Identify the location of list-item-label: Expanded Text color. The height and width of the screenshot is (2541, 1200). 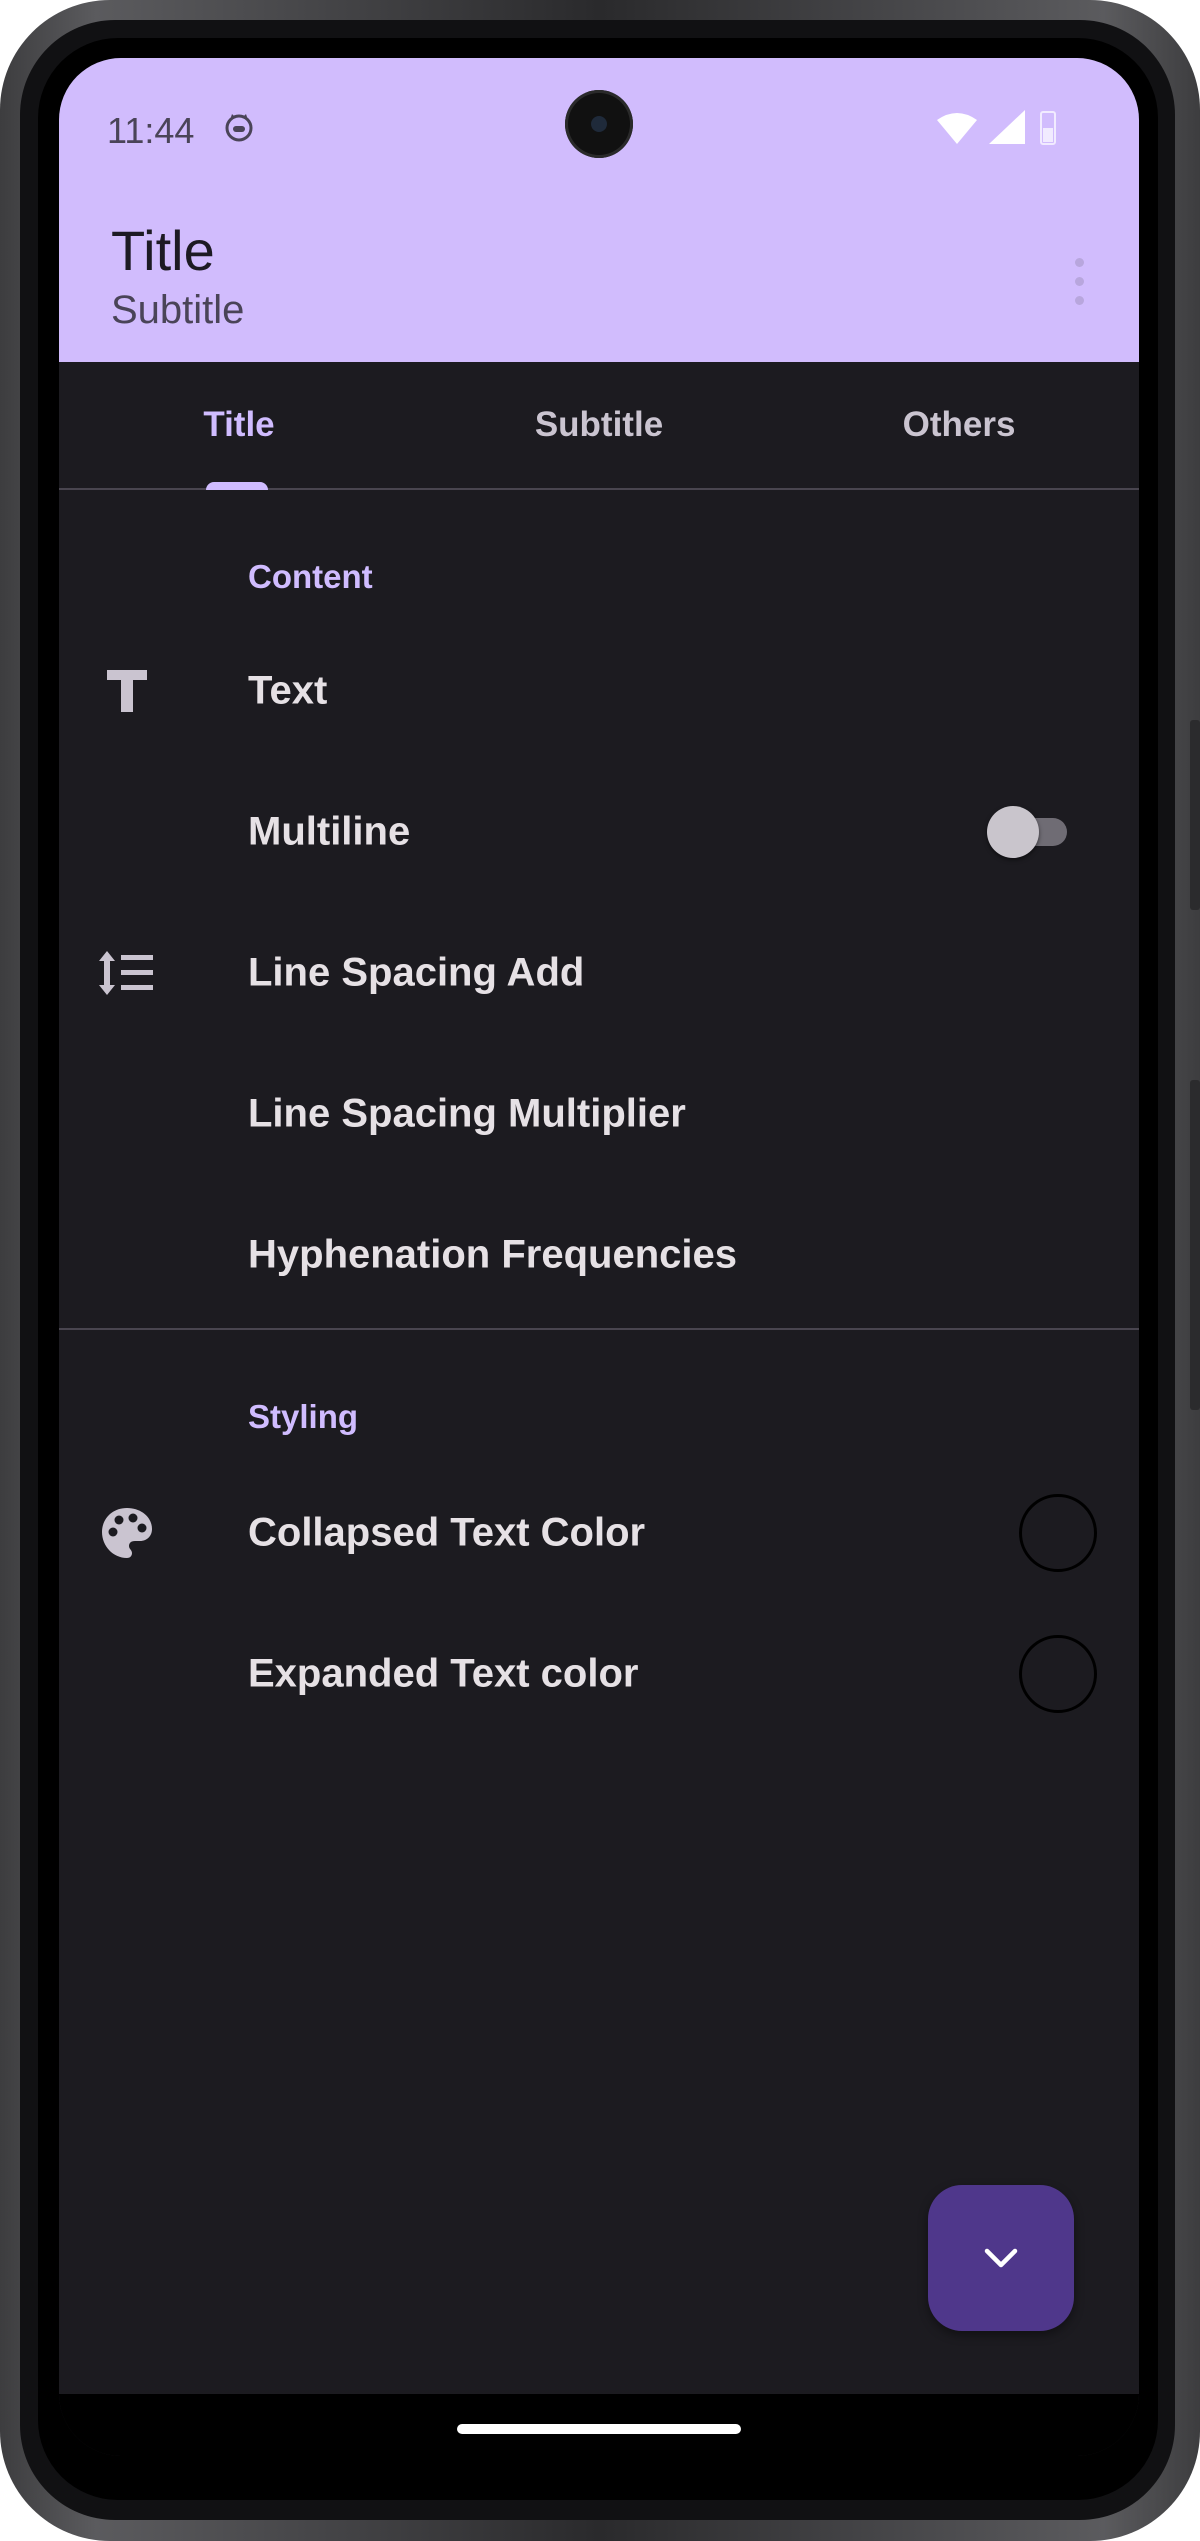
(443, 1673).